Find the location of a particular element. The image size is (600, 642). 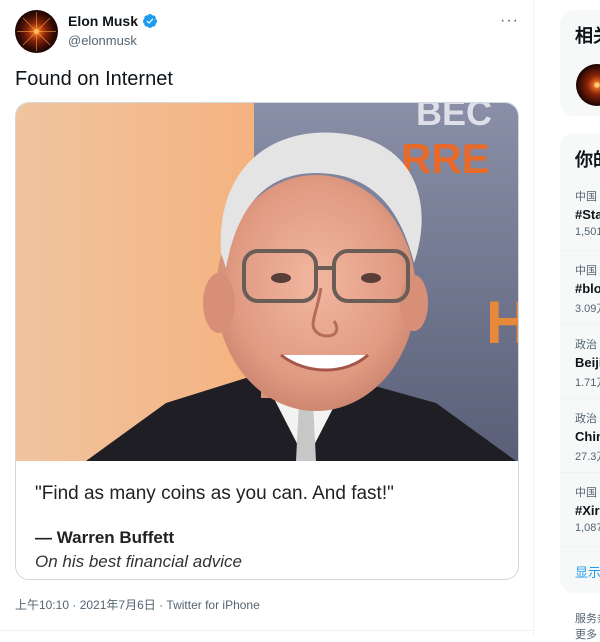

trend-item: 中国 #Xir 1,087 is located at coordinates (587, 509).